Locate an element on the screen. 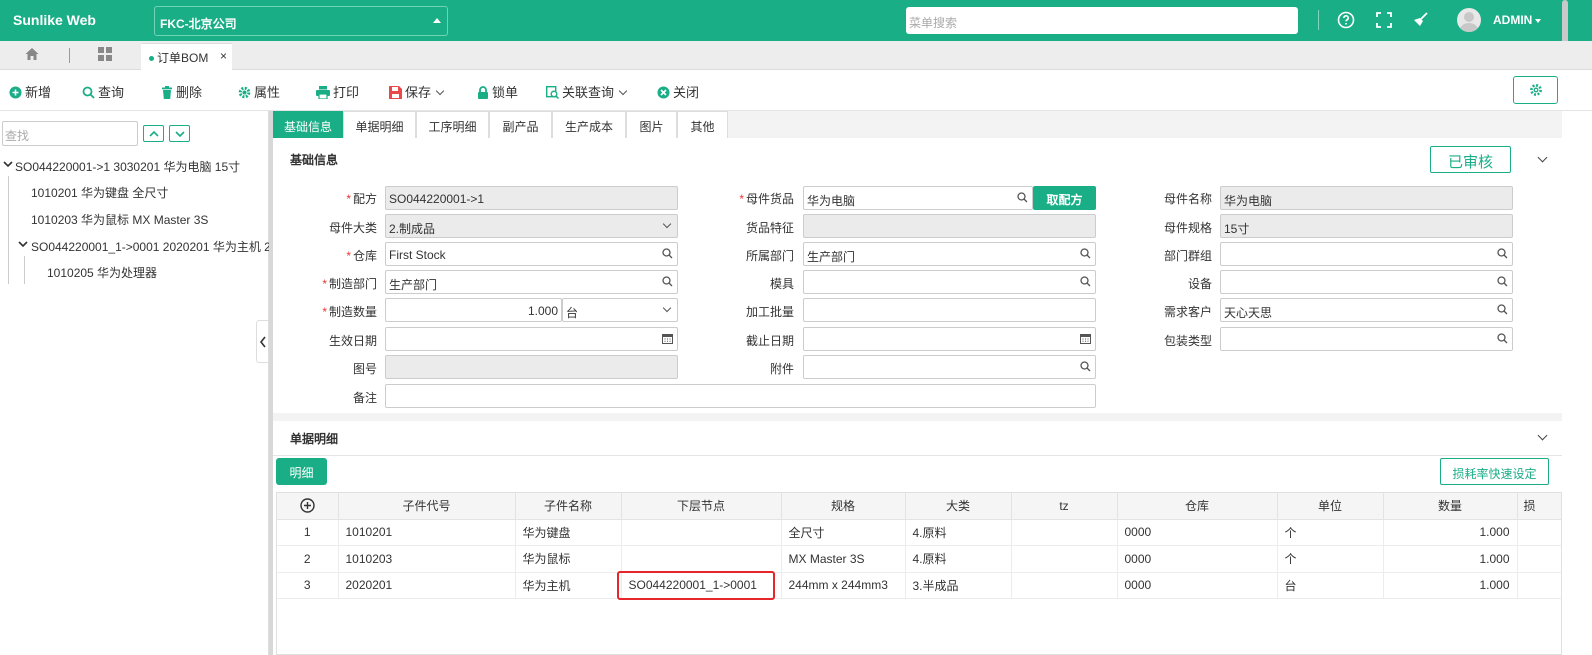 Image resolution: width=1592 pixels, height=655 pixels. end-date-field is located at coordinates (949, 339).